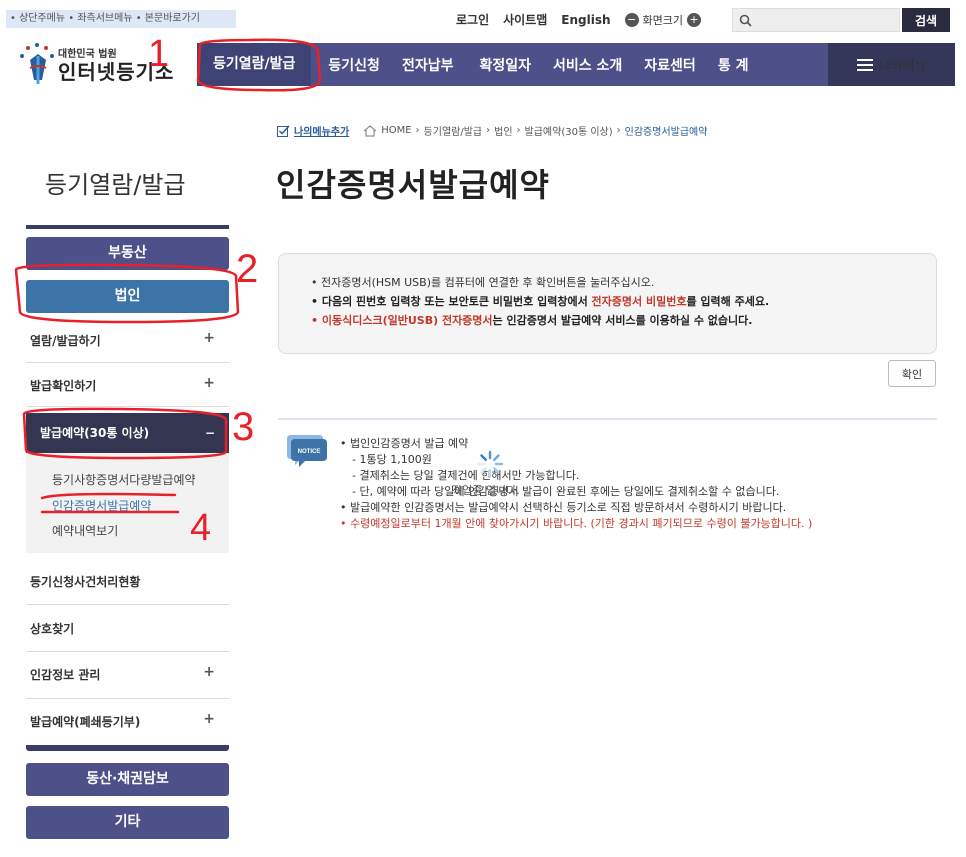  I want to click on checkbox-check-icon, so click(283, 130).